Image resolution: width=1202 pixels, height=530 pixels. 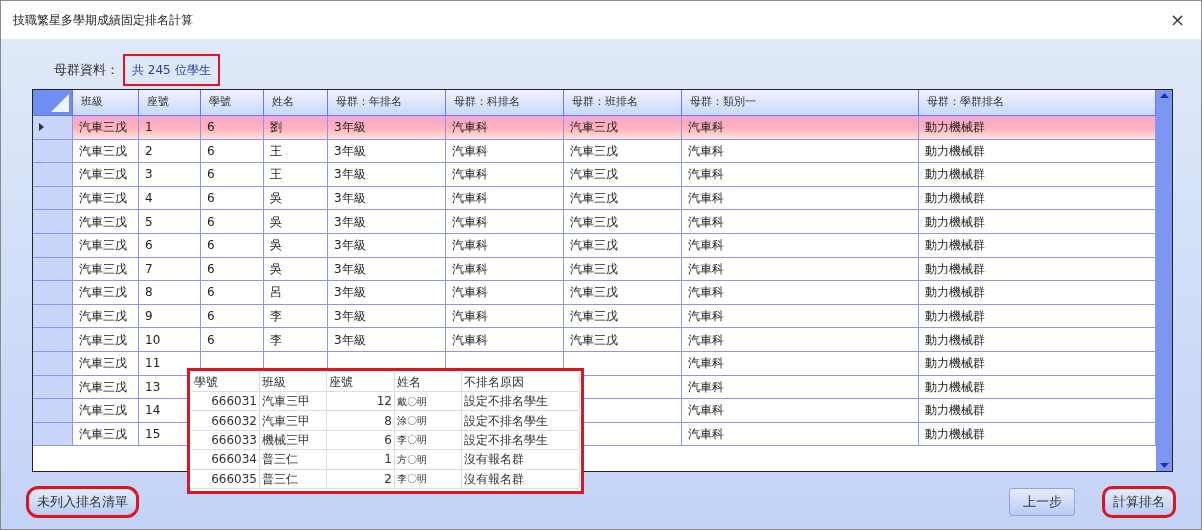 What do you see at coordinates (234, 440) in the screenshot?
I see `popup-cell-text: 666033` at bounding box center [234, 440].